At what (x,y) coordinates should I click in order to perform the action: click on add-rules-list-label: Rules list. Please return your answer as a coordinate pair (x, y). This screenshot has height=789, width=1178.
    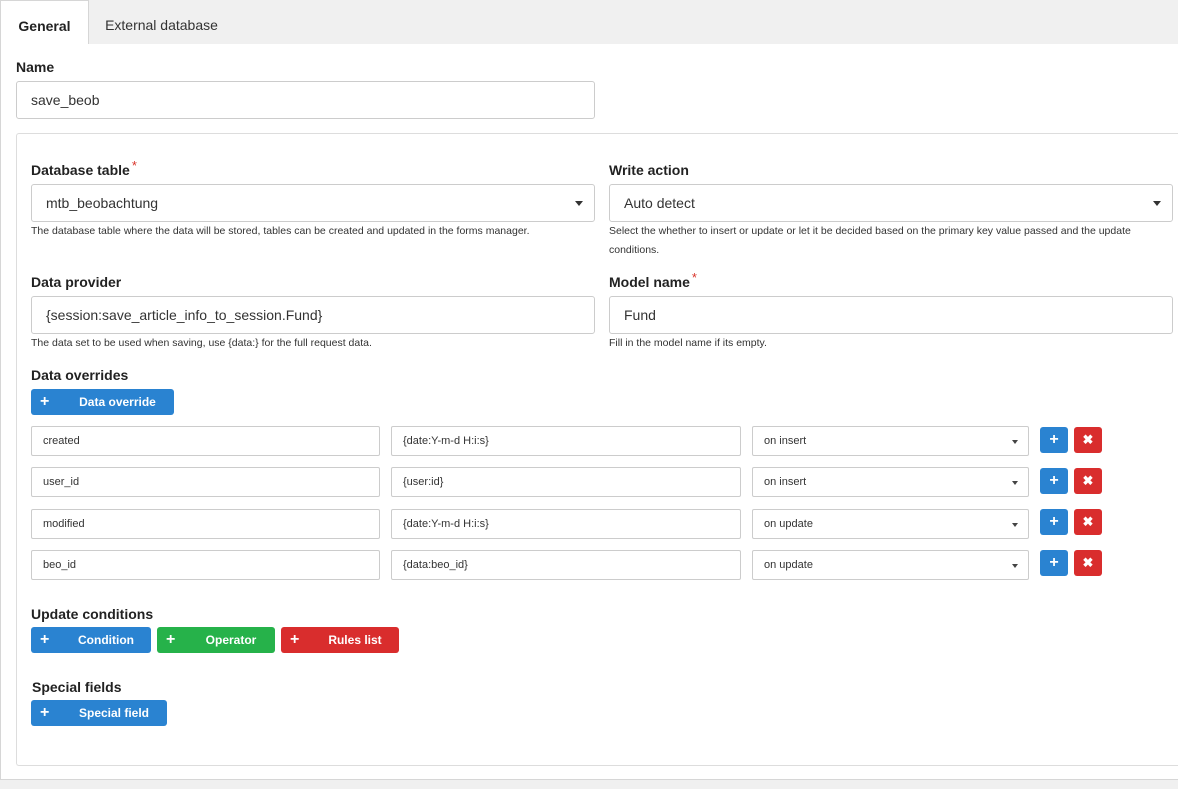
    Looking at the image, I should click on (355, 640).